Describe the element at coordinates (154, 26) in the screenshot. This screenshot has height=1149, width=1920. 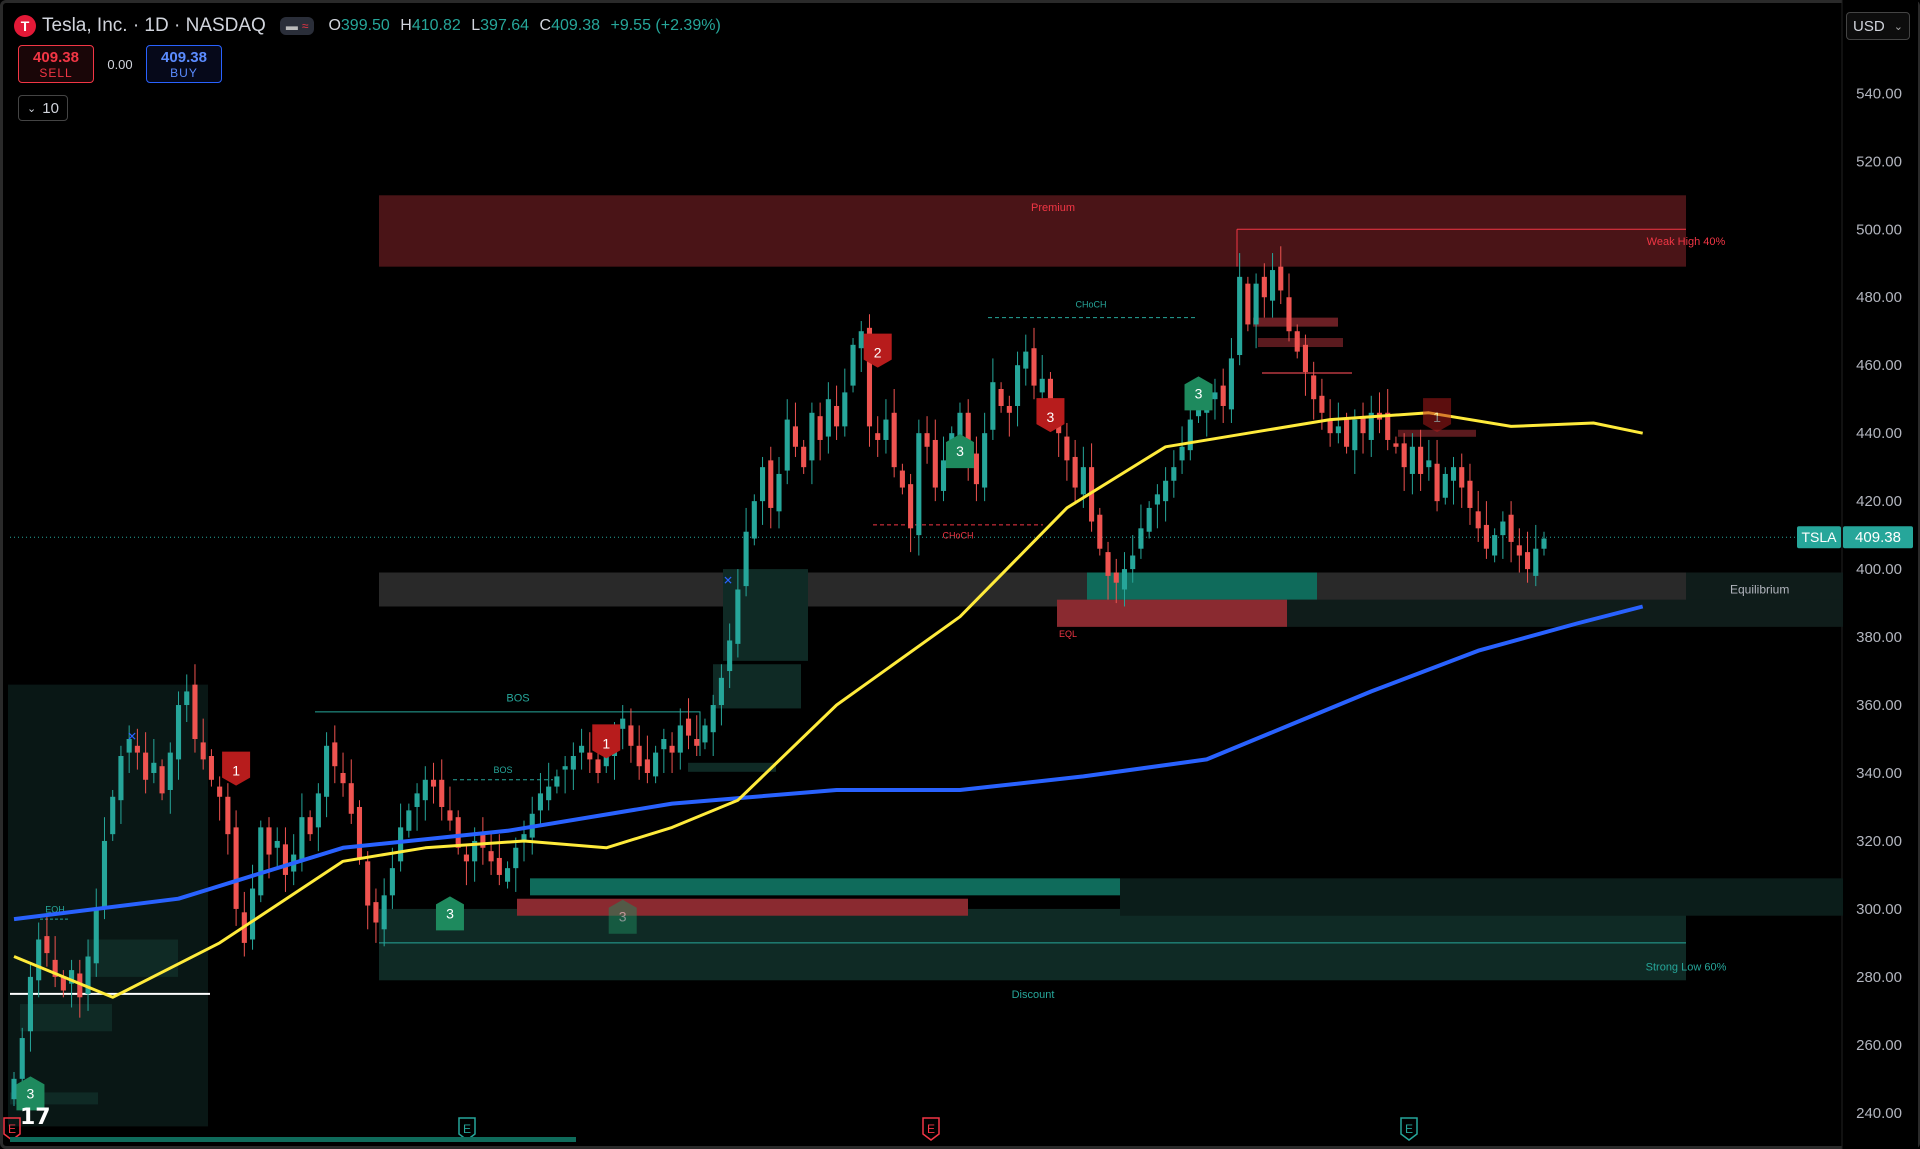
I see `symbol-title: Tesla, Inc. · 1D · NASDAQ` at that location.